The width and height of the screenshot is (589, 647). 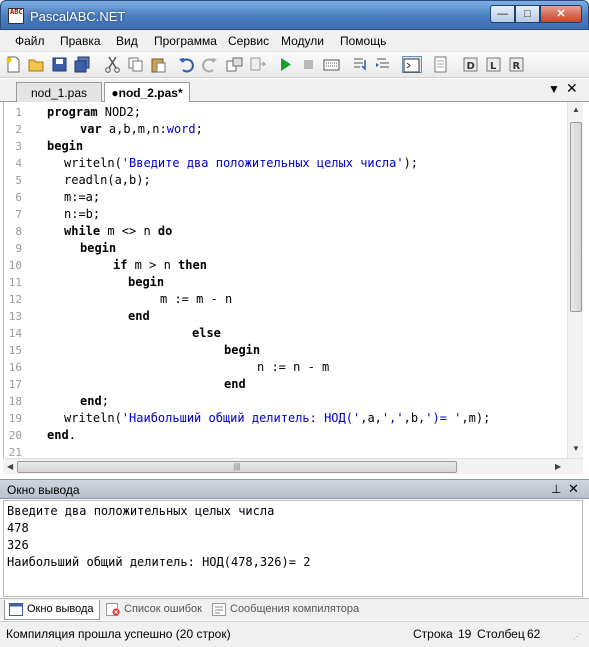 What do you see at coordinates (576, 448) in the screenshot?
I see `scroll-down-icon: ▼` at bounding box center [576, 448].